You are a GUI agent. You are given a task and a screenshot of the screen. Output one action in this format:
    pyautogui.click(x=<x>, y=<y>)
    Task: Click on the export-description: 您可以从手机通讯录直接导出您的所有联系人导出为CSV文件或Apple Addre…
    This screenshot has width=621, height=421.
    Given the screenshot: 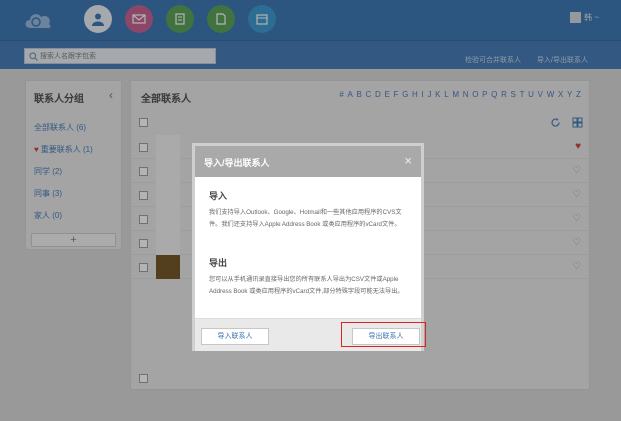 What is the action you would take?
    pyautogui.click(x=306, y=285)
    